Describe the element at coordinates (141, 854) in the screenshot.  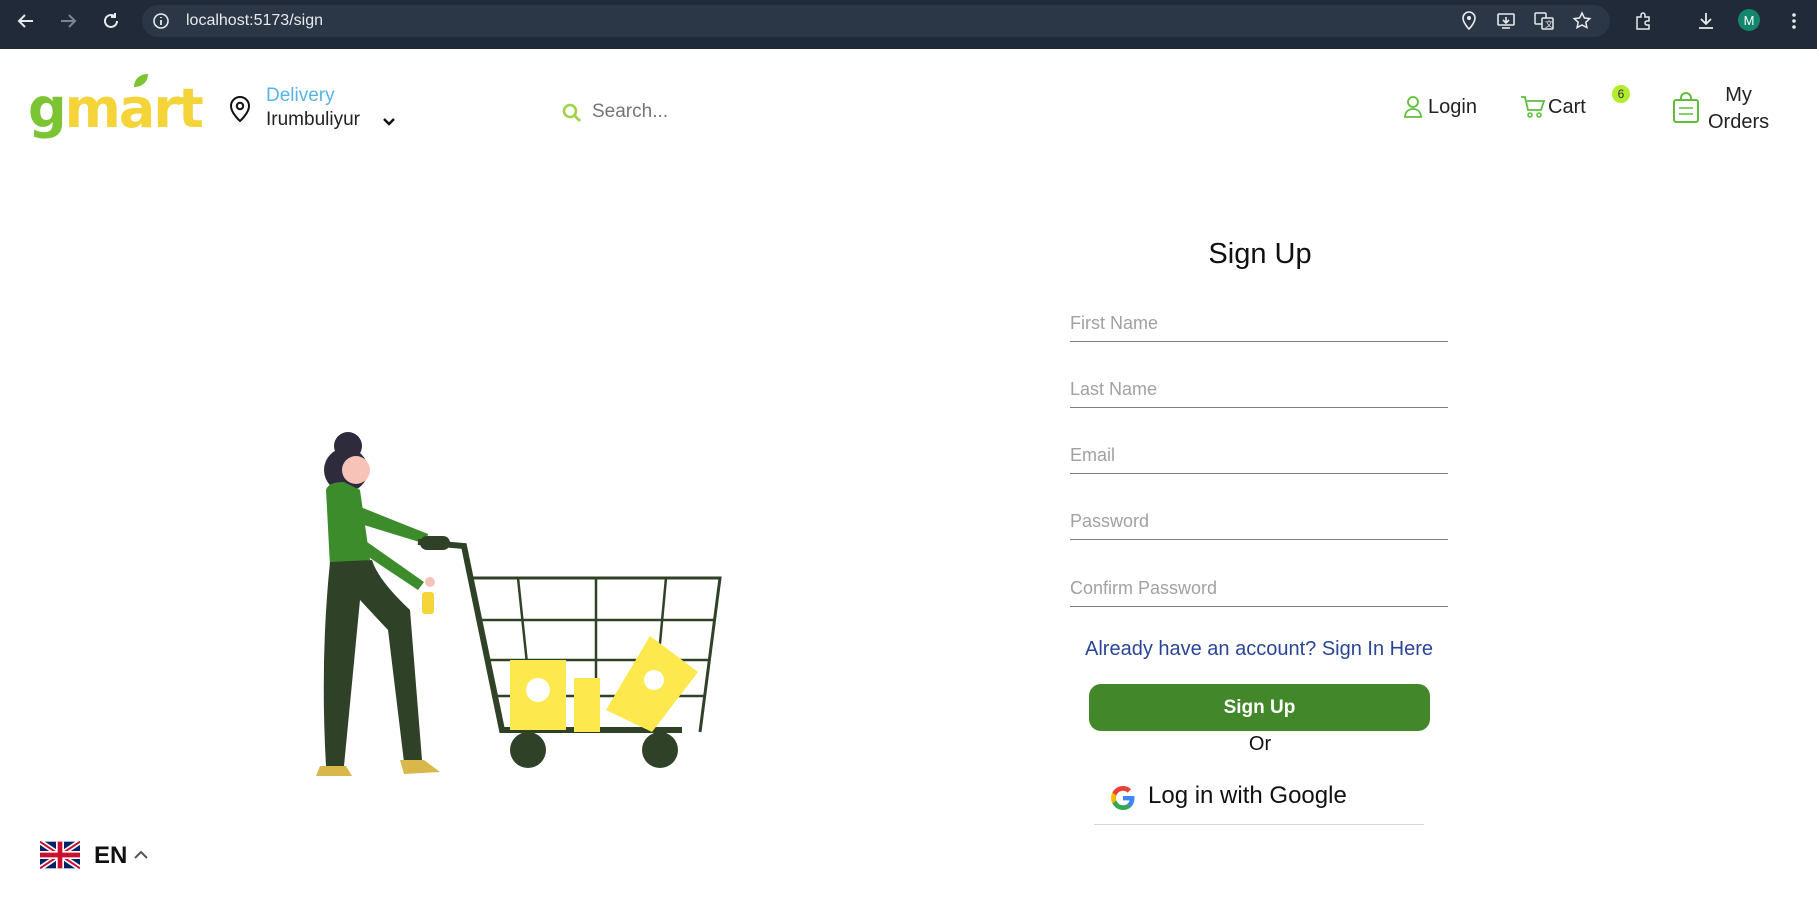
I see `chevron-up-icon` at that location.